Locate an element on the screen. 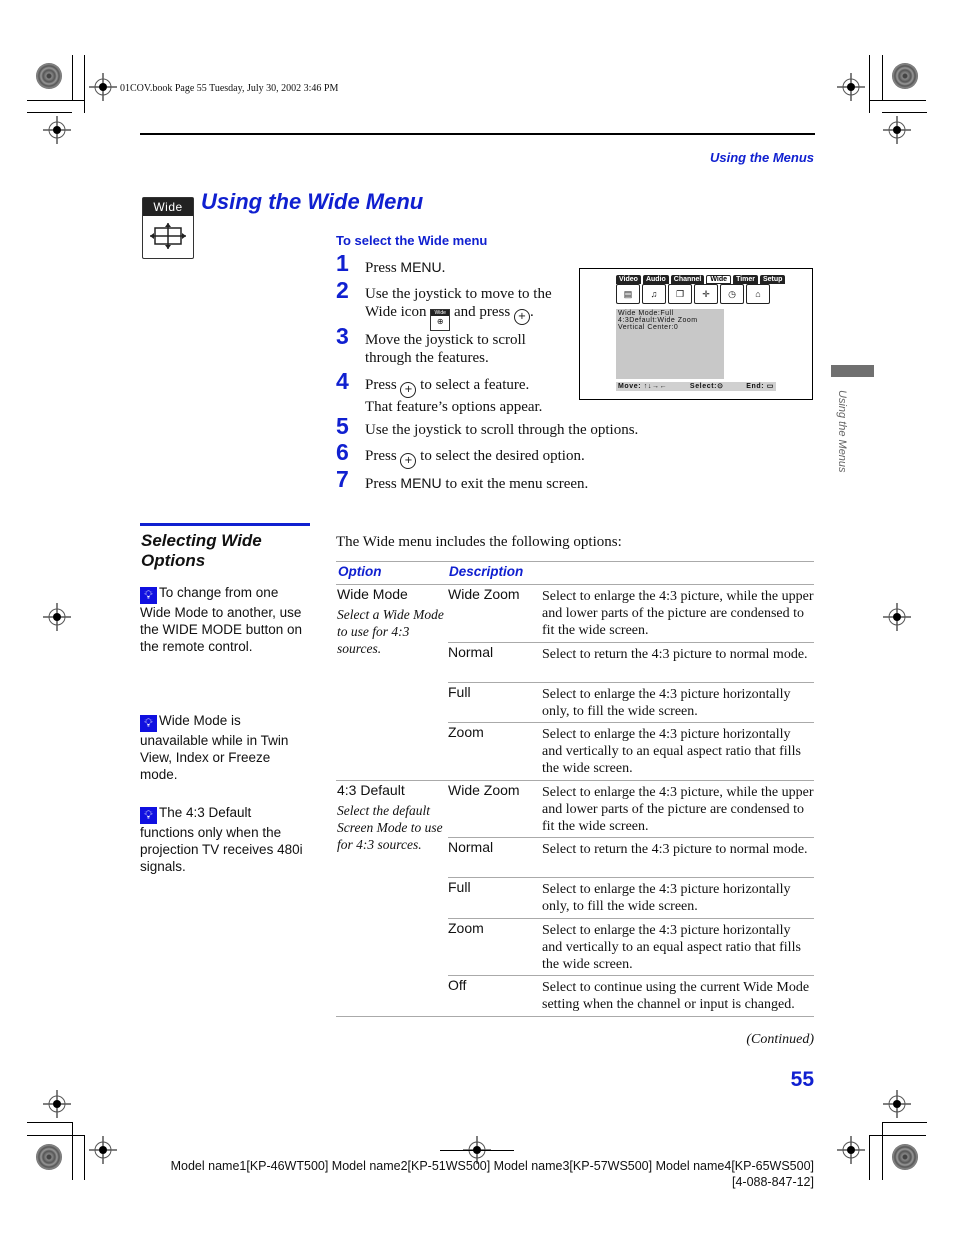 This screenshot has width=954, height=1235. channel-icon: ❐ is located at coordinates (680, 294).